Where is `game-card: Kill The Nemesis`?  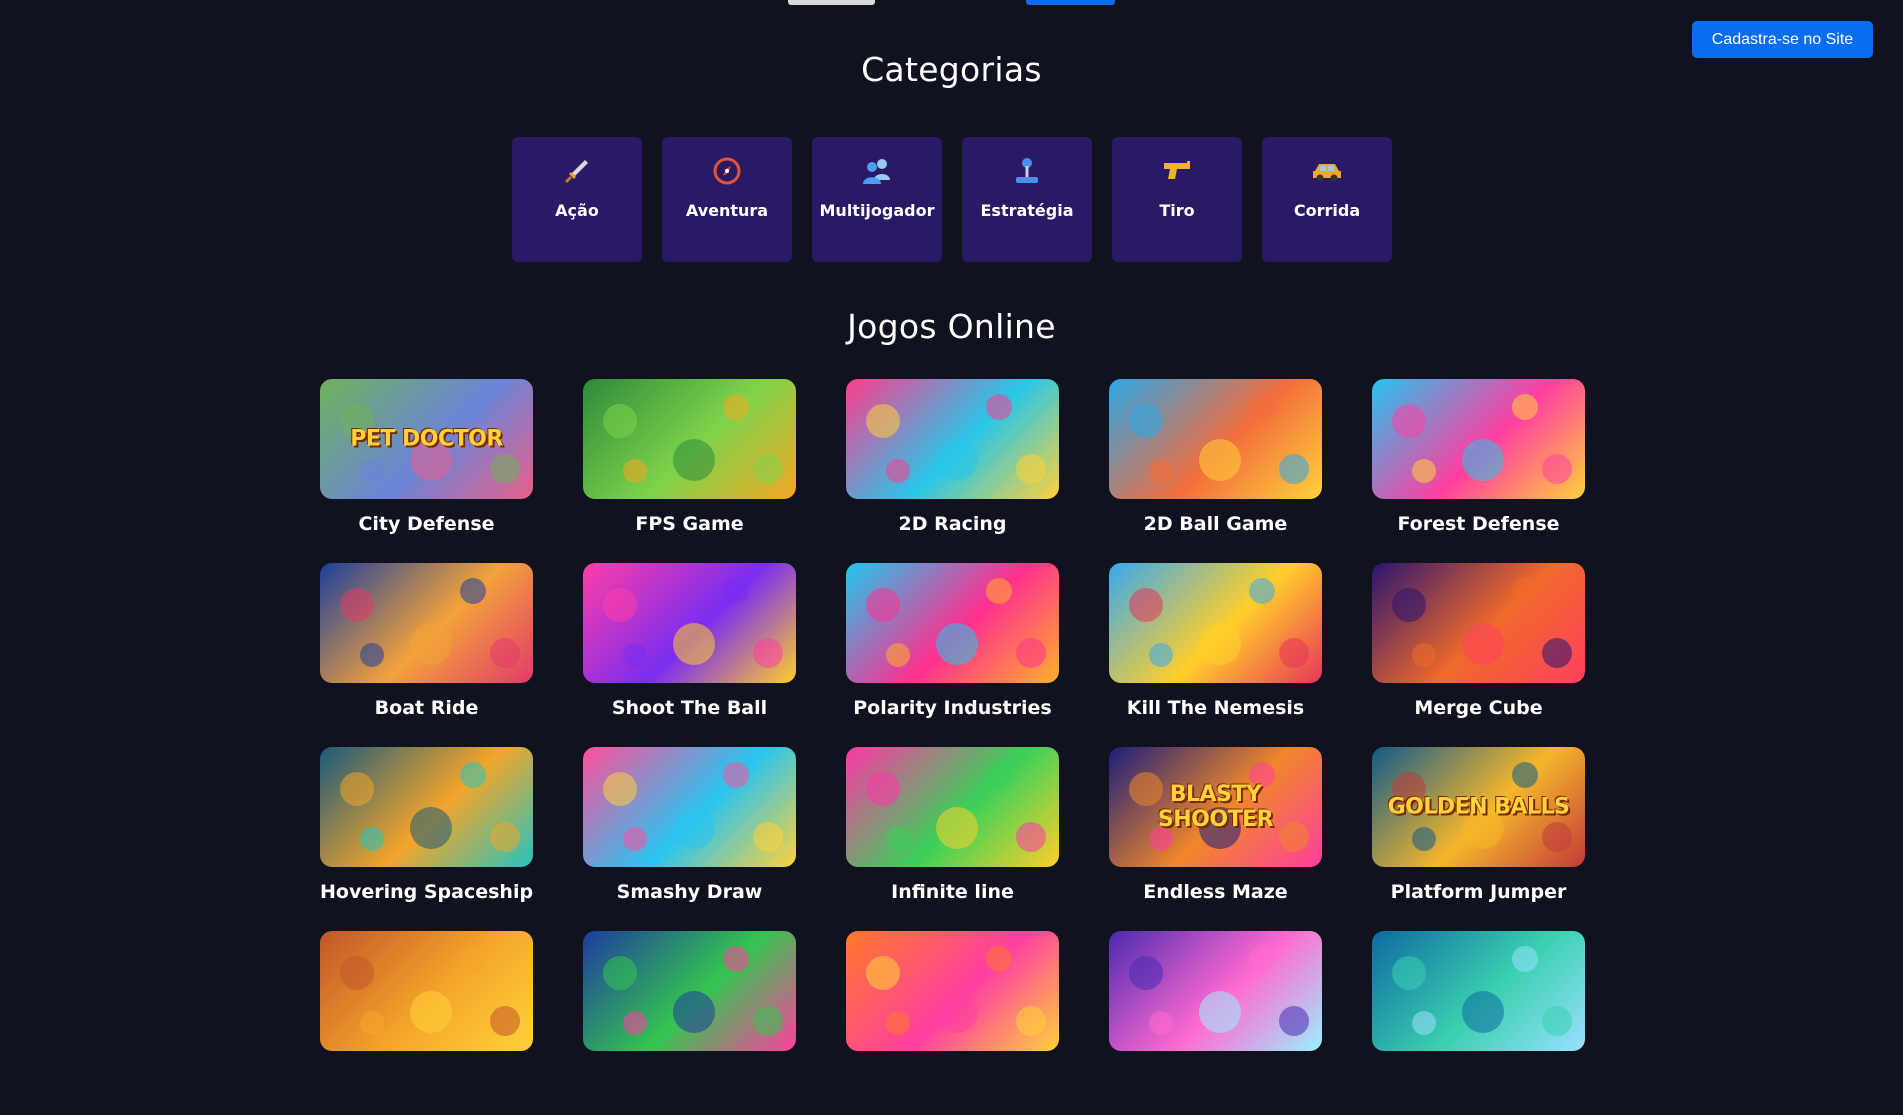
game-card: Kill The Nemesis is located at coordinates (1215, 655).